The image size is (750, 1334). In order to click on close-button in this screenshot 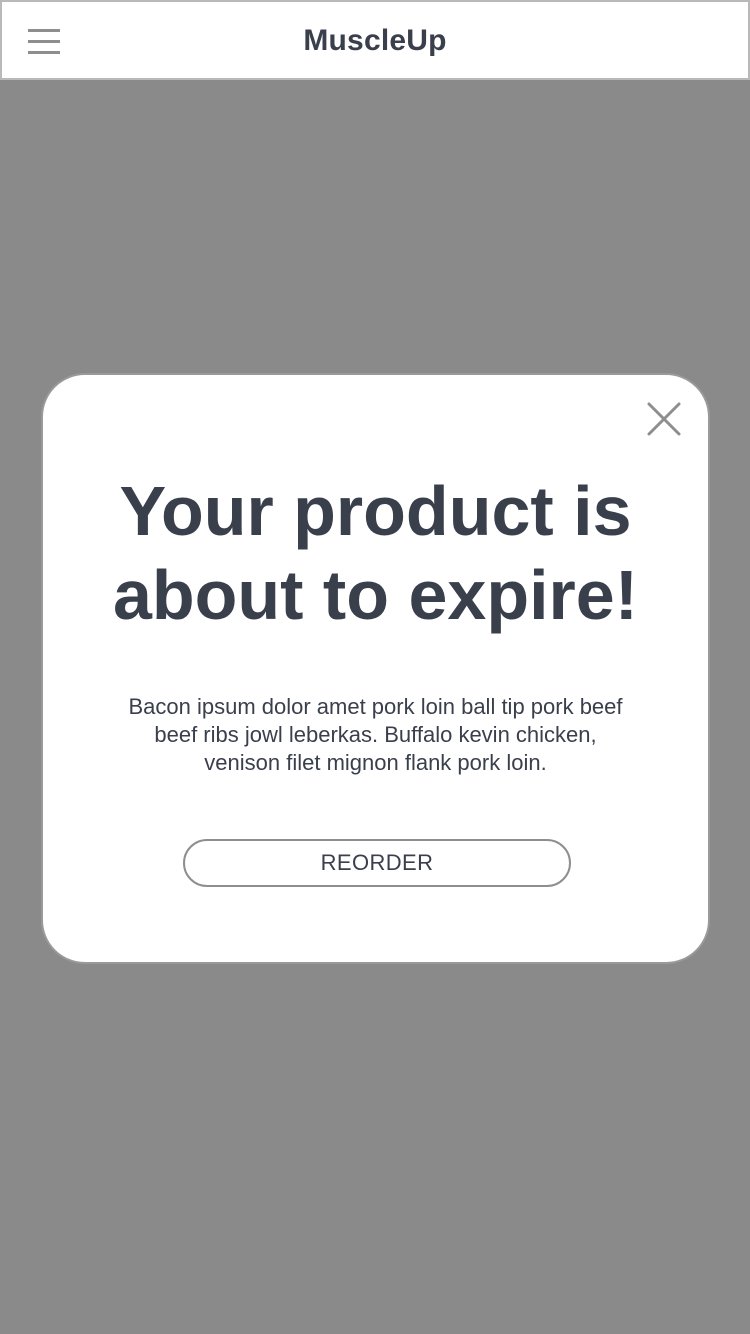, I will do `click(664, 419)`.